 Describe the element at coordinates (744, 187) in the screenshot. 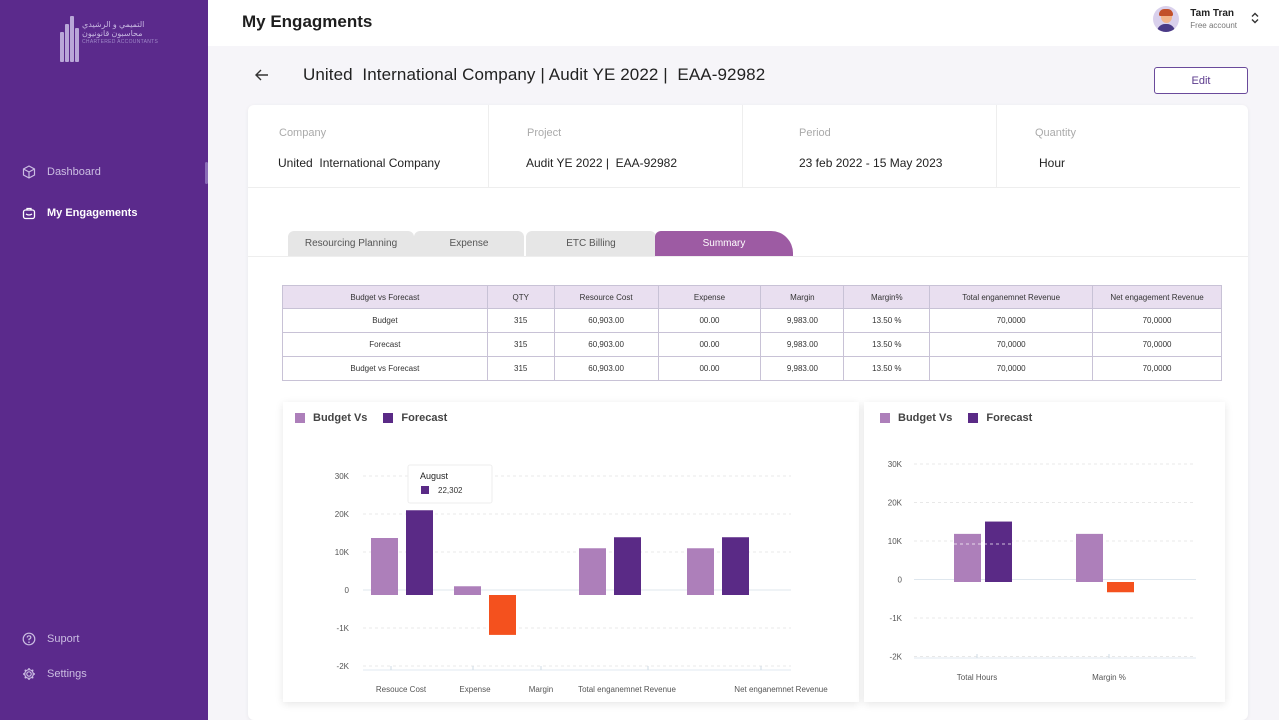

I see `divider` at that location.